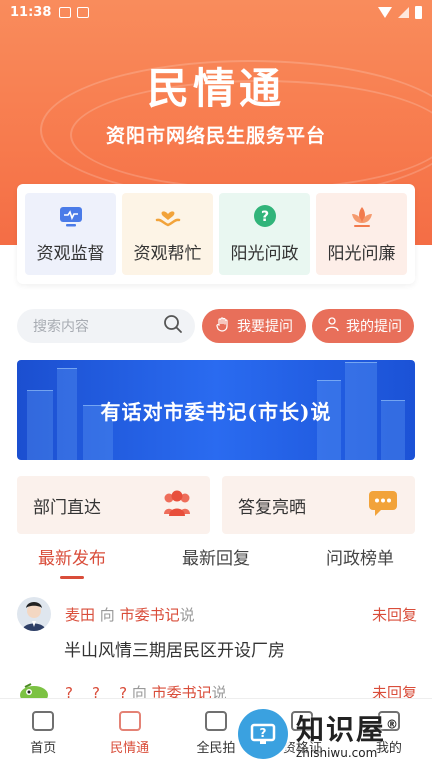 This screenshot has height=768, width=432. Describe the element at coordinates (107, 614) in the screenshot. I see `post-verb: 向` at that location.